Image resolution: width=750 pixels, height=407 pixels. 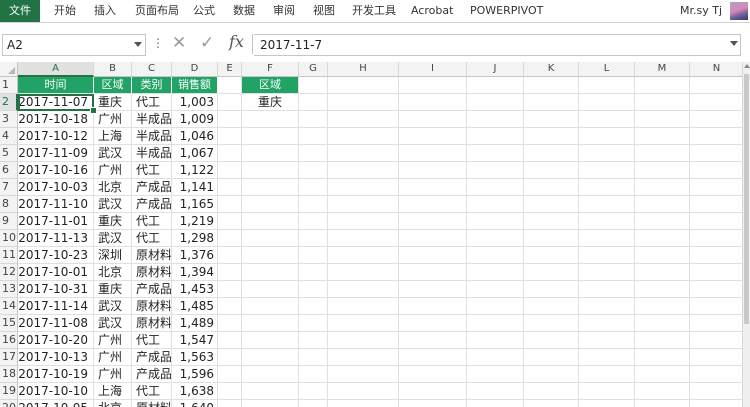 What do you see at coordinates (324, 11) in the screenshot?
I see `tab-view: 视图` at bounding box center [324, 11].